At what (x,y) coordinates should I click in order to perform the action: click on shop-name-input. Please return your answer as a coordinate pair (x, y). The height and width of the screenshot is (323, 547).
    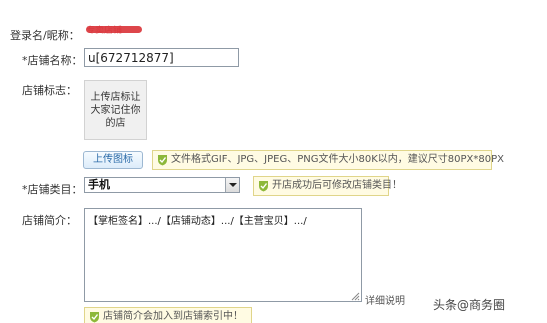
    Looking at the image, I should click on (161, 57).